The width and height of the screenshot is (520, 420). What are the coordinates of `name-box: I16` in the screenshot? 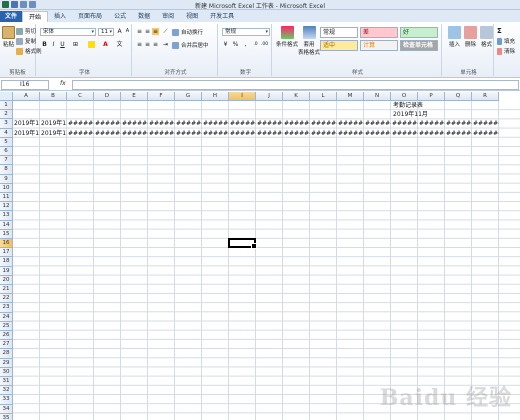 It's located at (25, 85).